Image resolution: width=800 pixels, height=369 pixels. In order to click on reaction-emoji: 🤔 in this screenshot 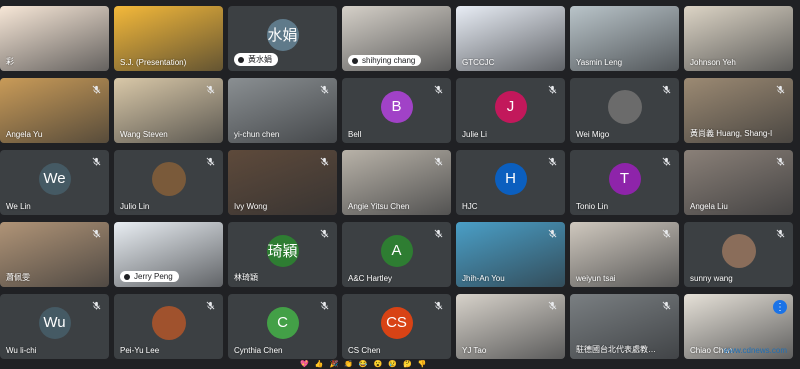, I will do `click(407, 365)`.